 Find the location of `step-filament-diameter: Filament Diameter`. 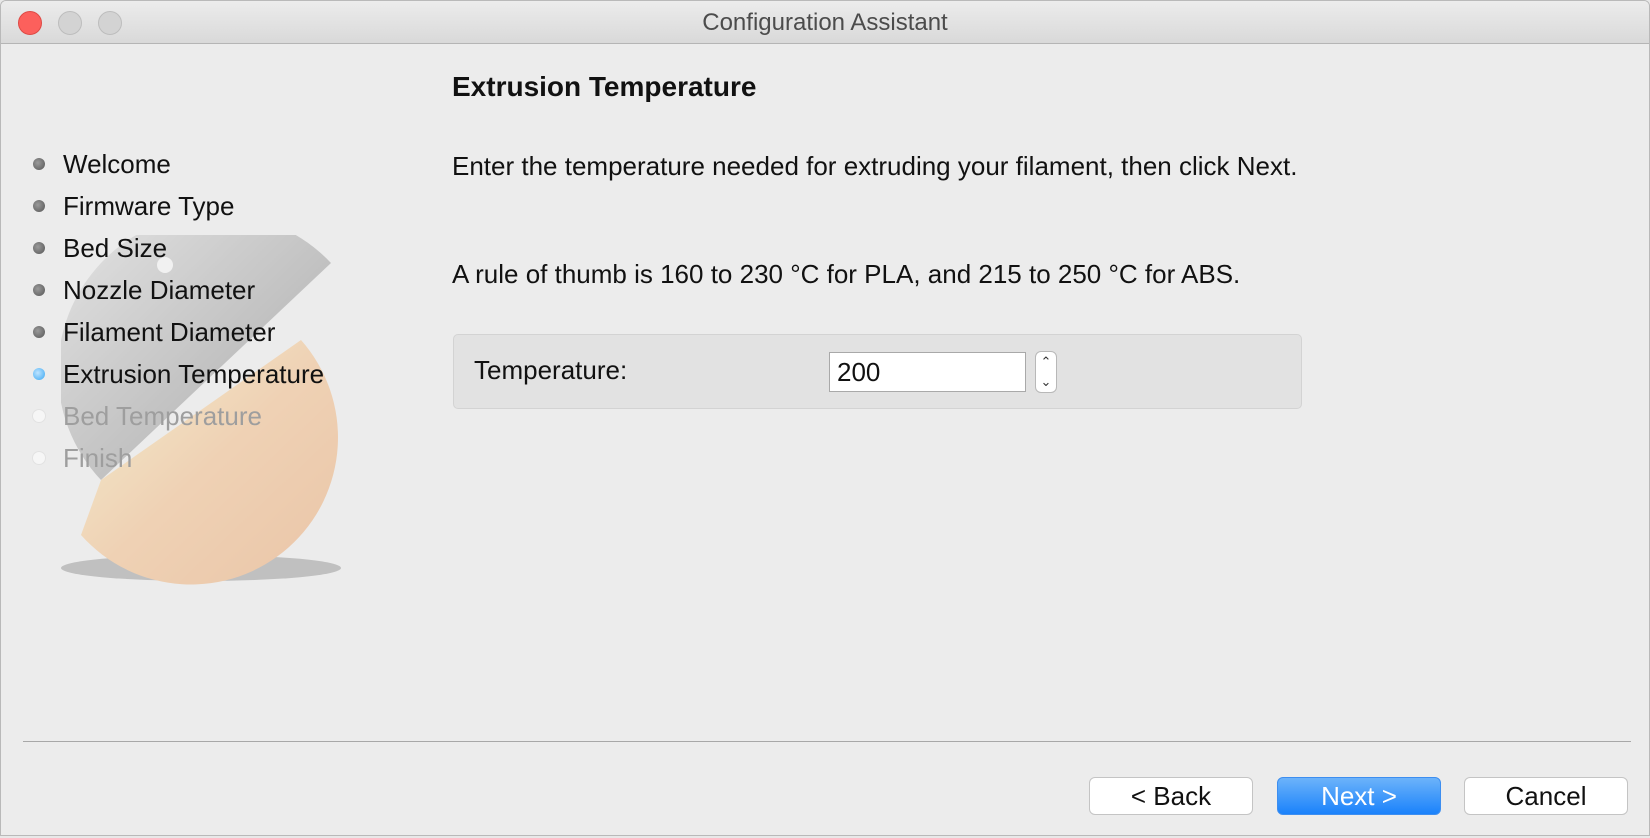

step-filament-diameter: Filament Diameter is located at coordinates (176, 332).